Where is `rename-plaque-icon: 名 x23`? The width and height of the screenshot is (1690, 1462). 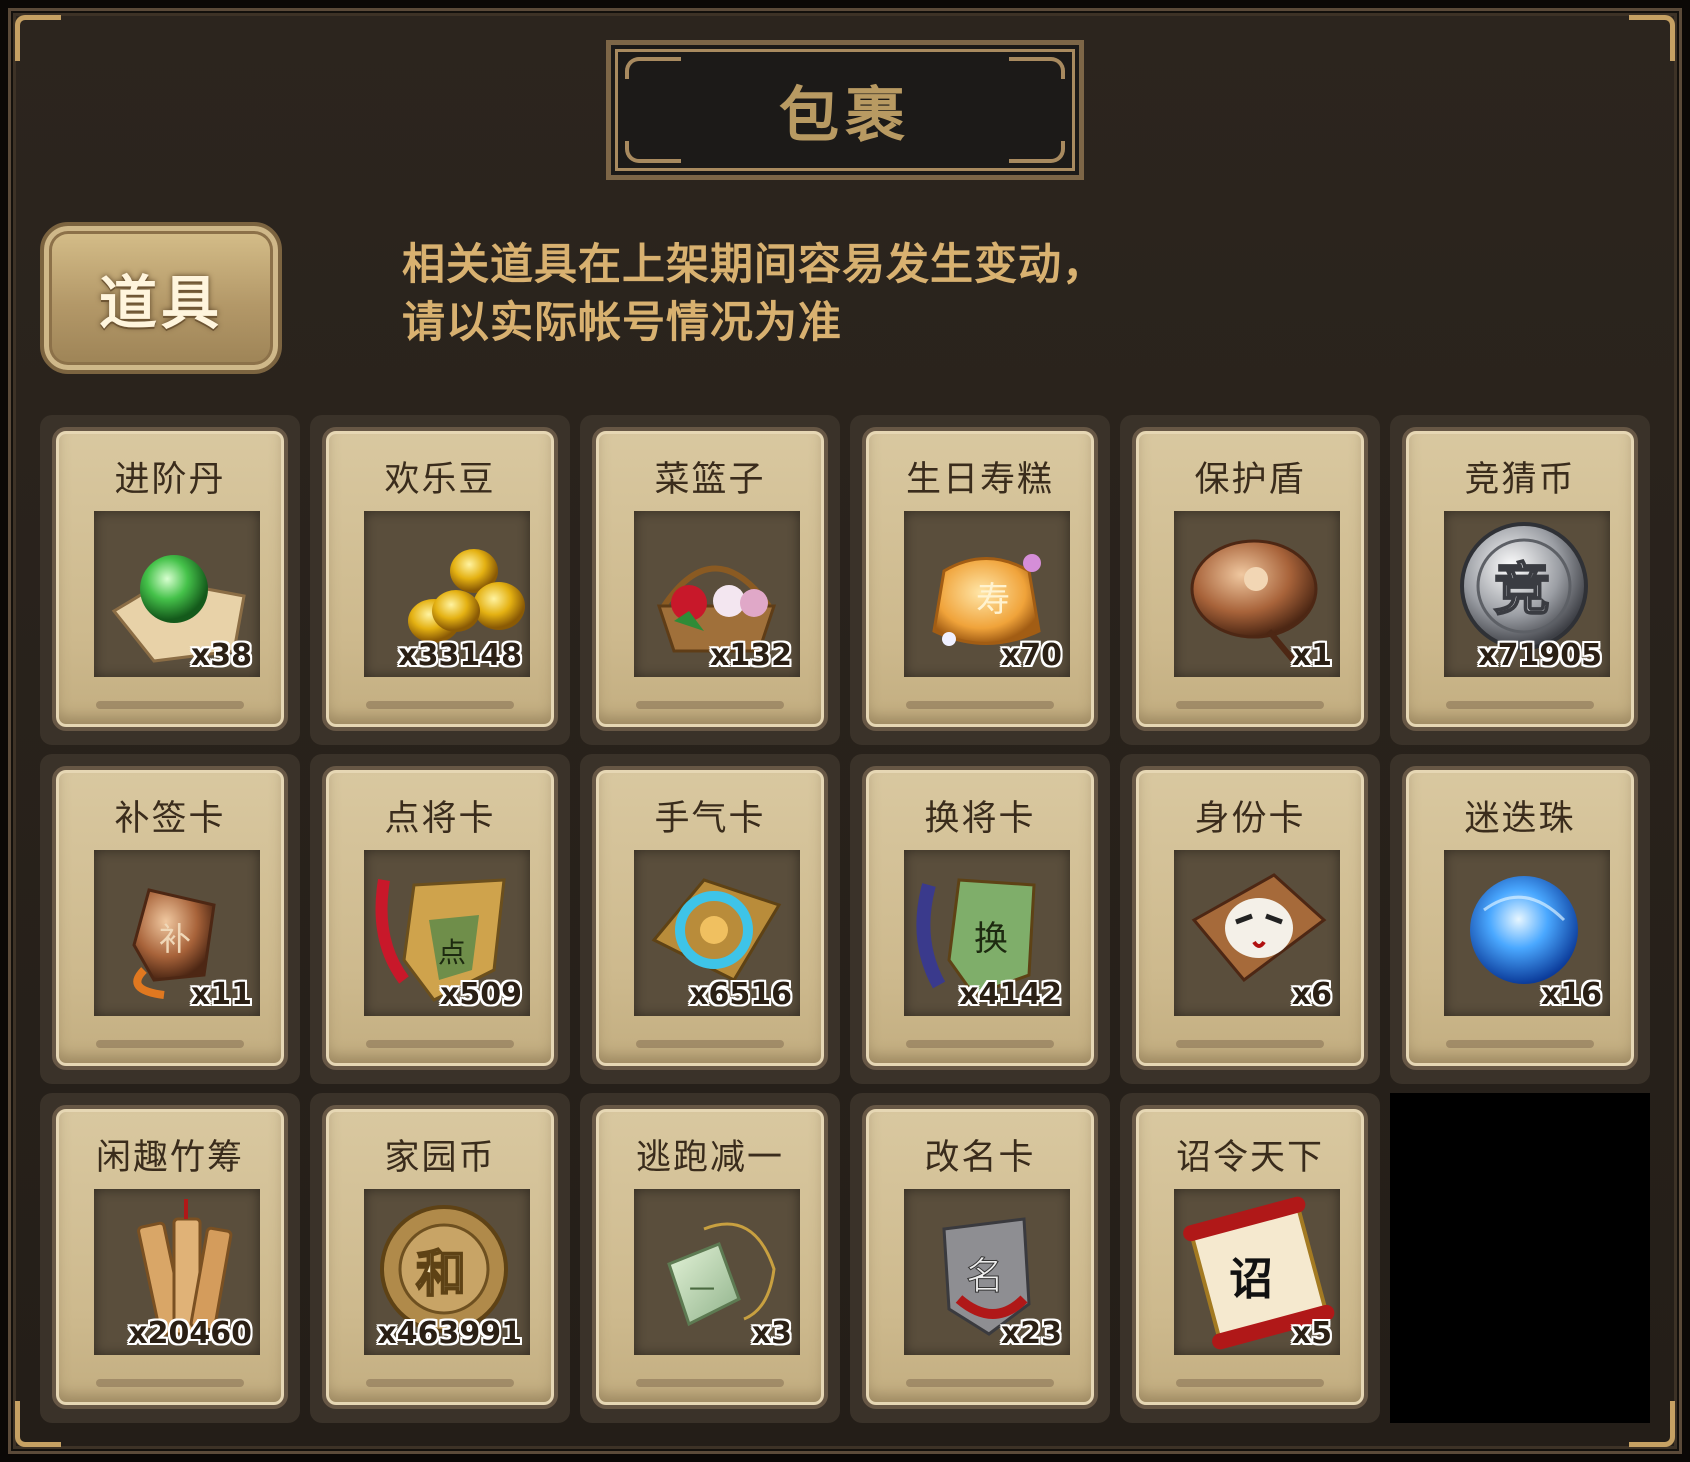 rename-plaque-icon: 名 x23 is located at coordinates (987, 1272).